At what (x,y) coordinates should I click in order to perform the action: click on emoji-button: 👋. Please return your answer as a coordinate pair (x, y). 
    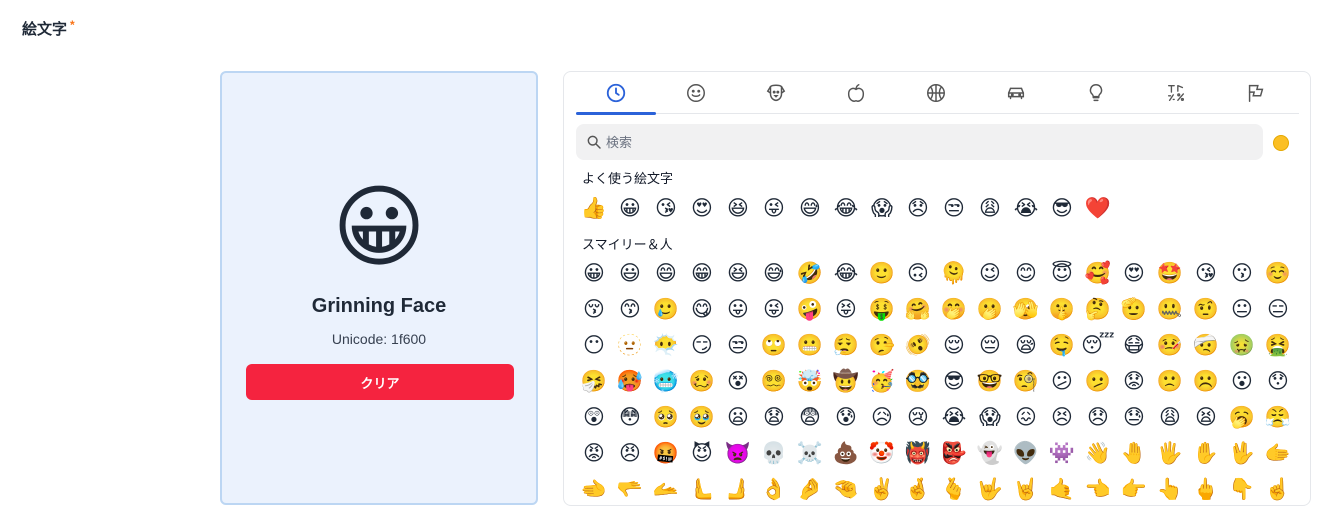
    Looking at the image, I should click on (1098, 454).